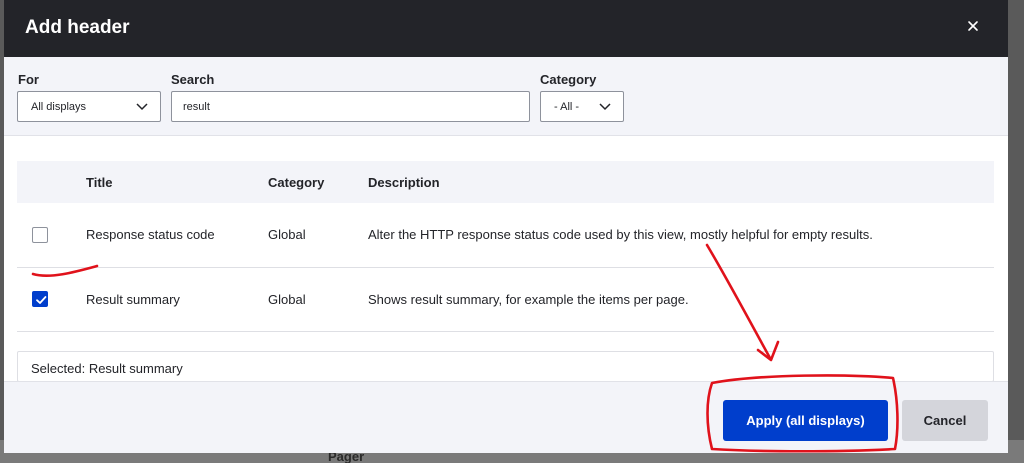  Describe the element at coordinates (28, 79) in the screenshot. I see `for-label: For` at that location.